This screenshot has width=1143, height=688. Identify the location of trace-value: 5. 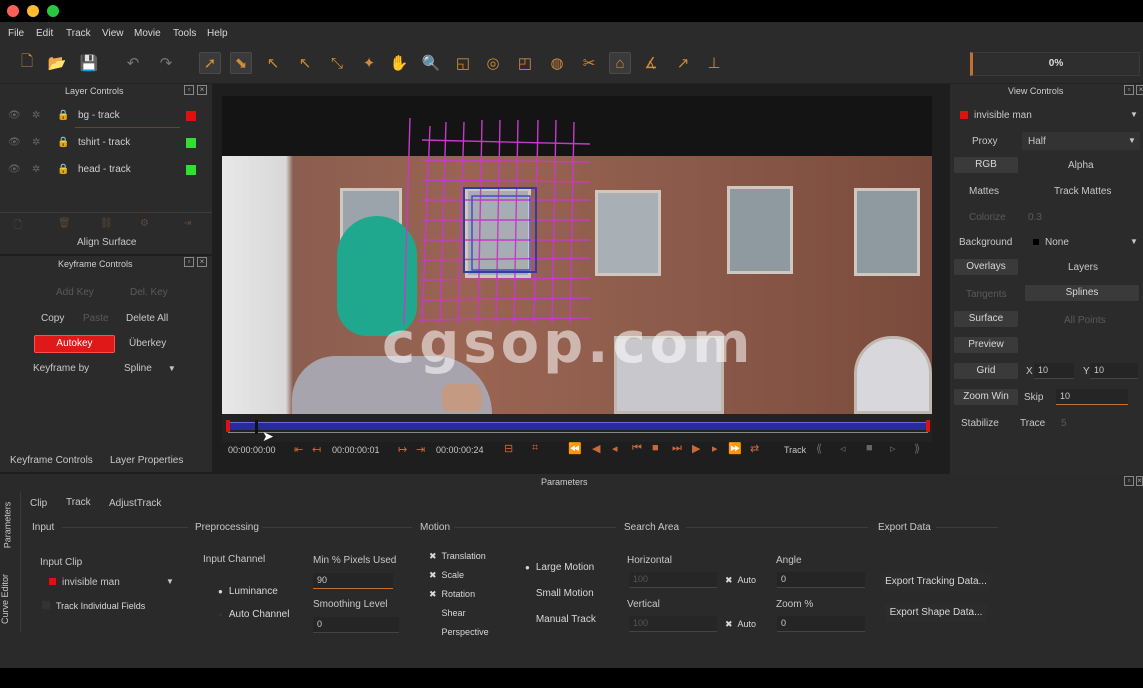
(1064, 423).